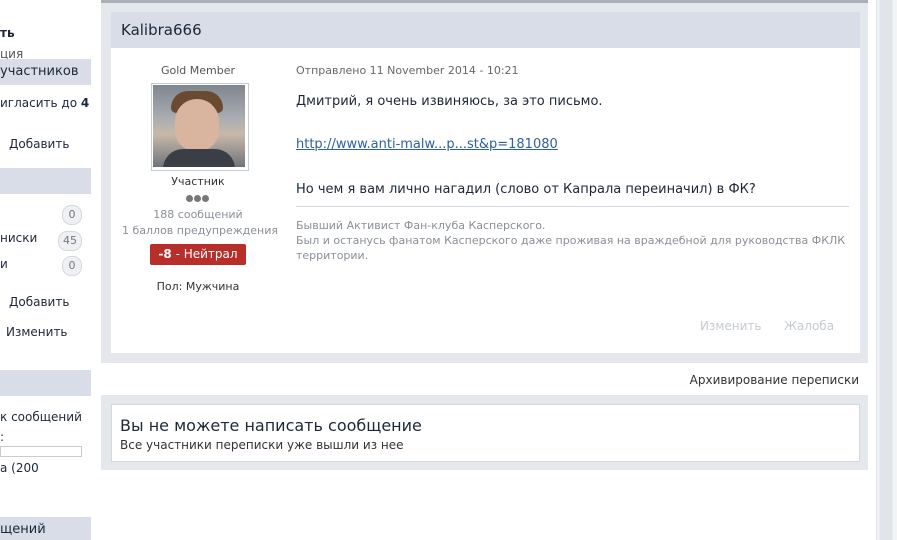 The image size is (897, 540). Describe the element at coordinates (39, 144) in the screenshot. I see `sidebar-add-button-1: Добавить` at that location.